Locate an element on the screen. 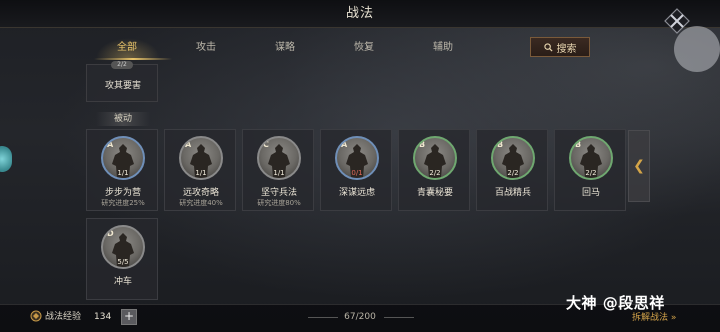  tactic-name: 青囊秘要 is located at coordinates (434, 193).